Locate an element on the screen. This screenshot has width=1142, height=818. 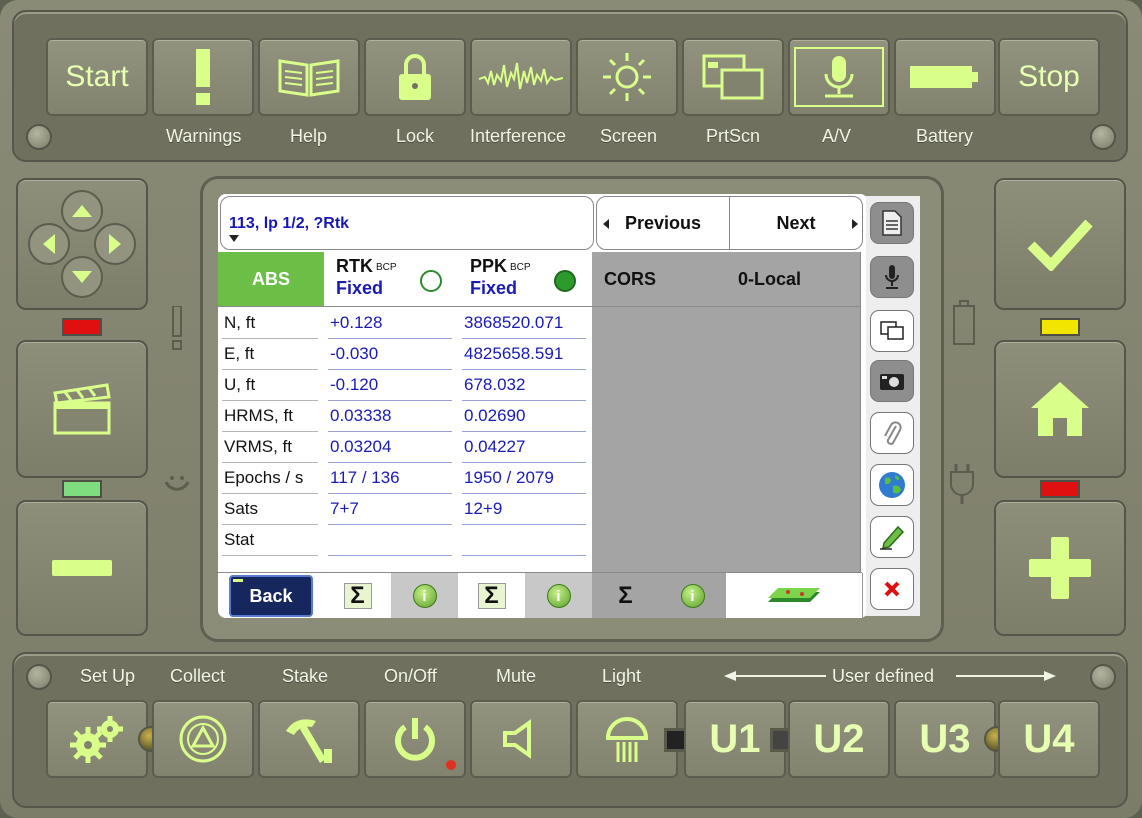
stop-label: Stop is located at coordinates (1049, 76).